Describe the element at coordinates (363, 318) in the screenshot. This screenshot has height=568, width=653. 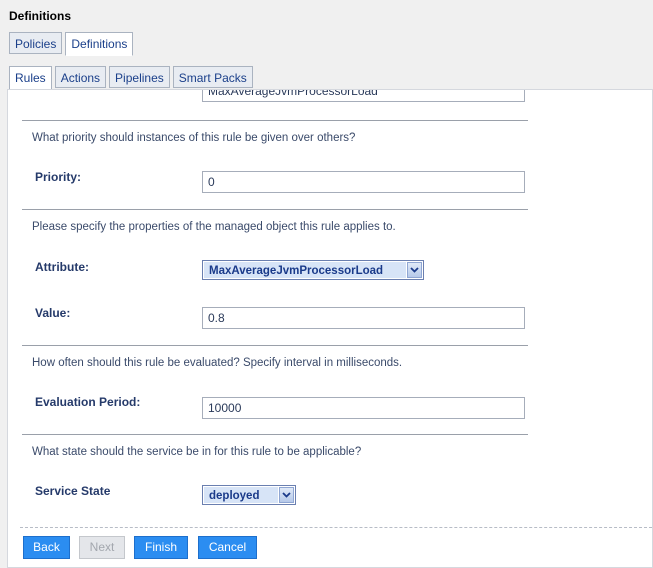
I see `value-field: 0.8` at that location.